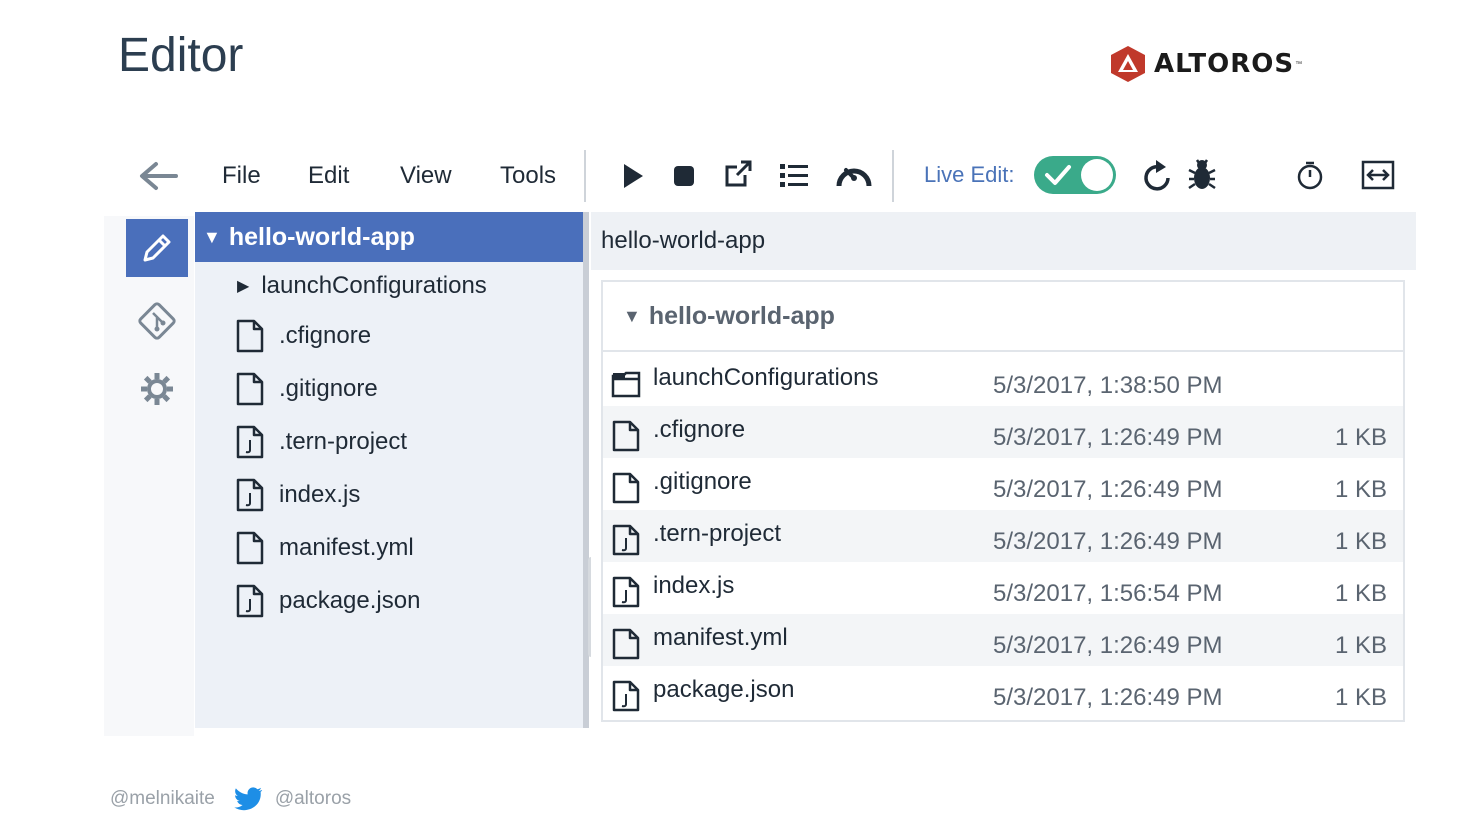  I want to click on toolbar-divider, so click(585, 176).